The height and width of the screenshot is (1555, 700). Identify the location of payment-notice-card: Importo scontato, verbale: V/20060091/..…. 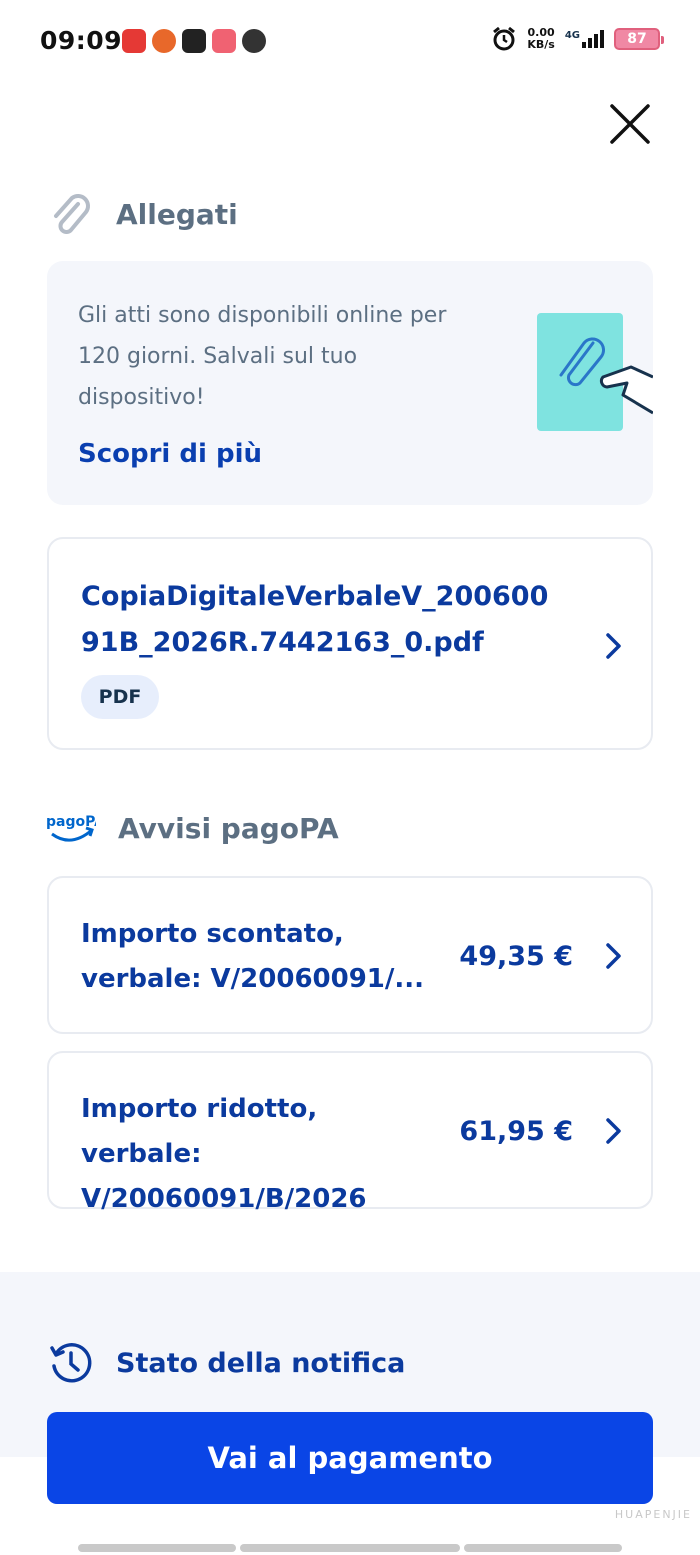
(350, 955).